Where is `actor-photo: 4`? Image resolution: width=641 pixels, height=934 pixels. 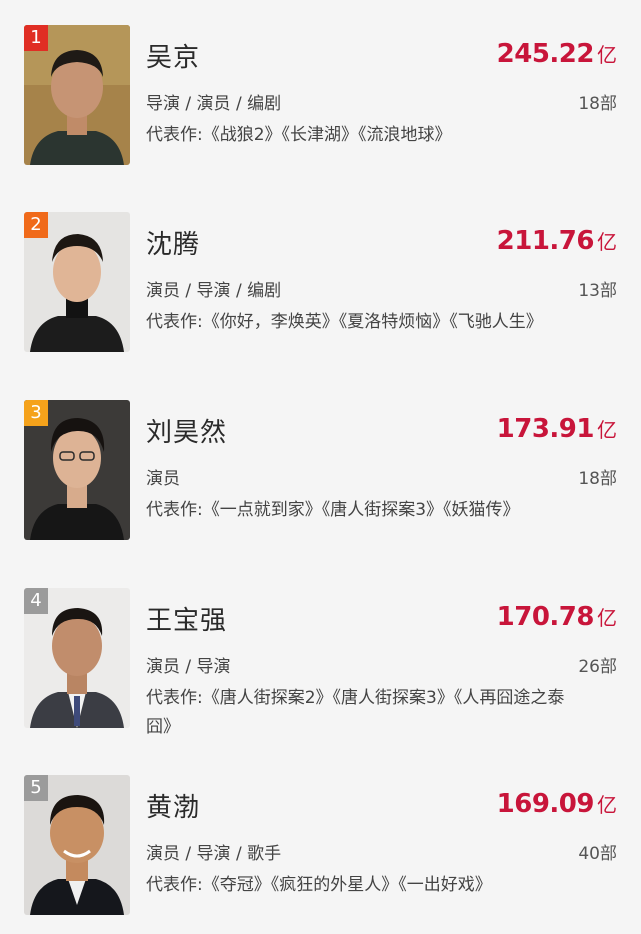
actor-photo: 4 is located at coordinates (77, 658).